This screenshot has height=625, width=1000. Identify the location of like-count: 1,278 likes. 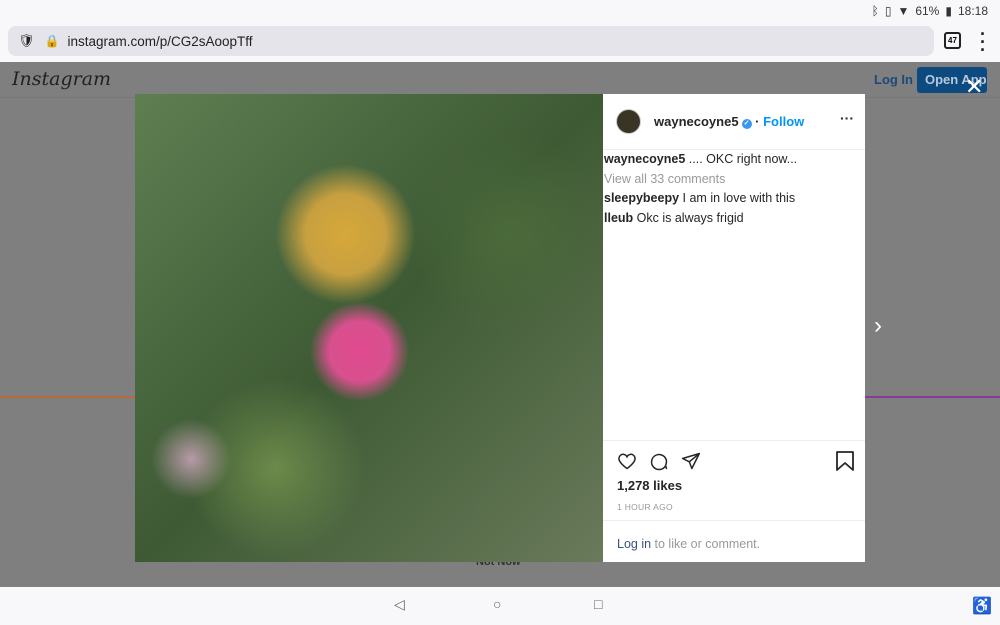
(650, 485).